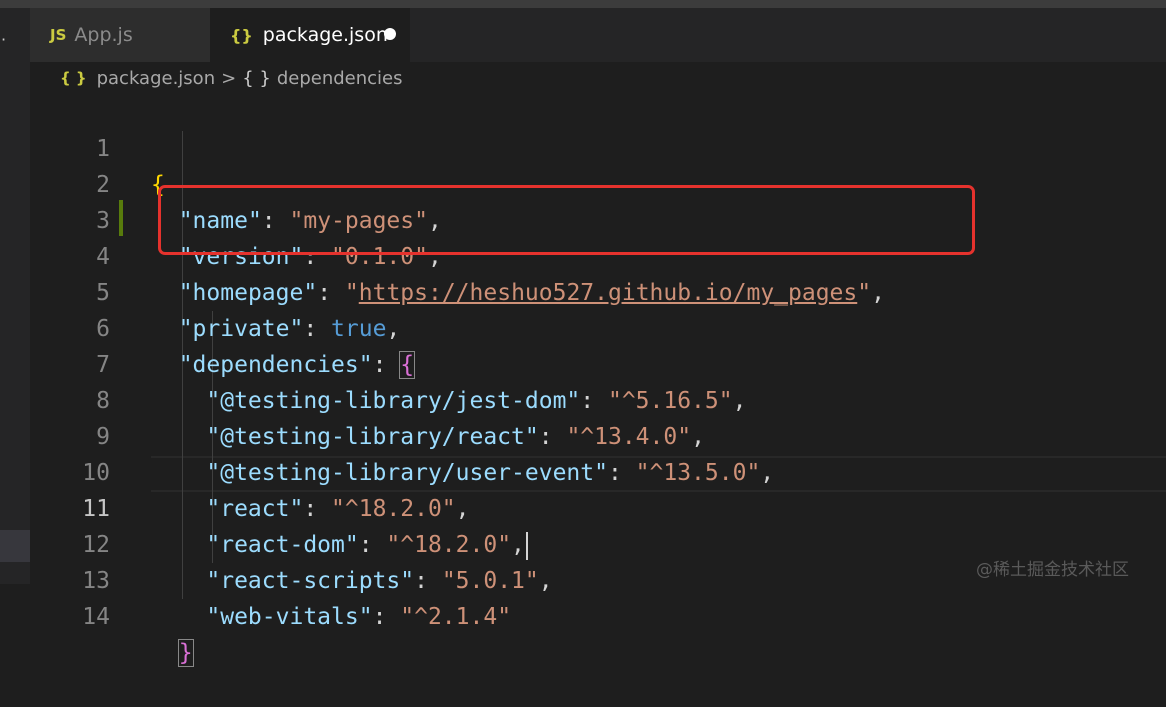 This screenshot has height=707, width=1166. I want to click on code-line-active: 11 "react-dom": "^18.2.0",, so click(598, 507).